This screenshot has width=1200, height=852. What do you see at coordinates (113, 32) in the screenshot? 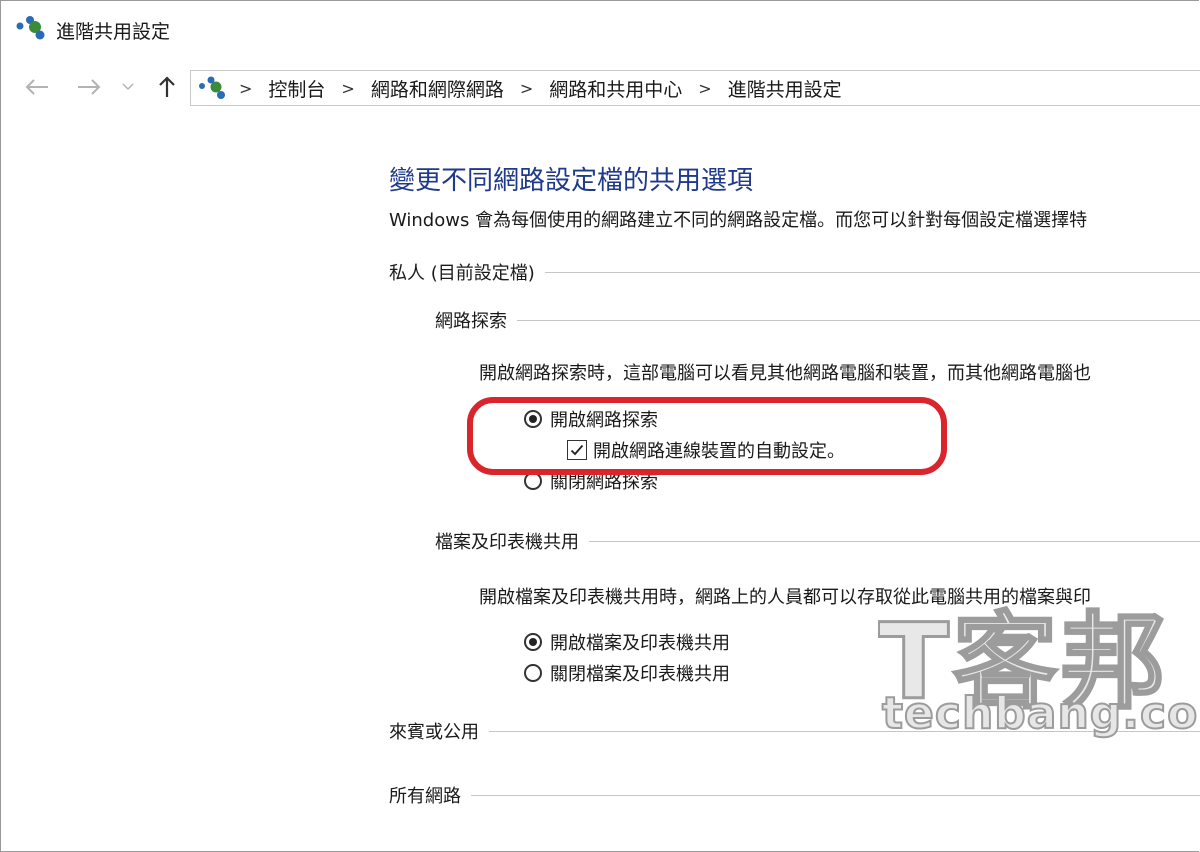
I see `window-title: 進階共用設定` at bounding box center [113, 32].